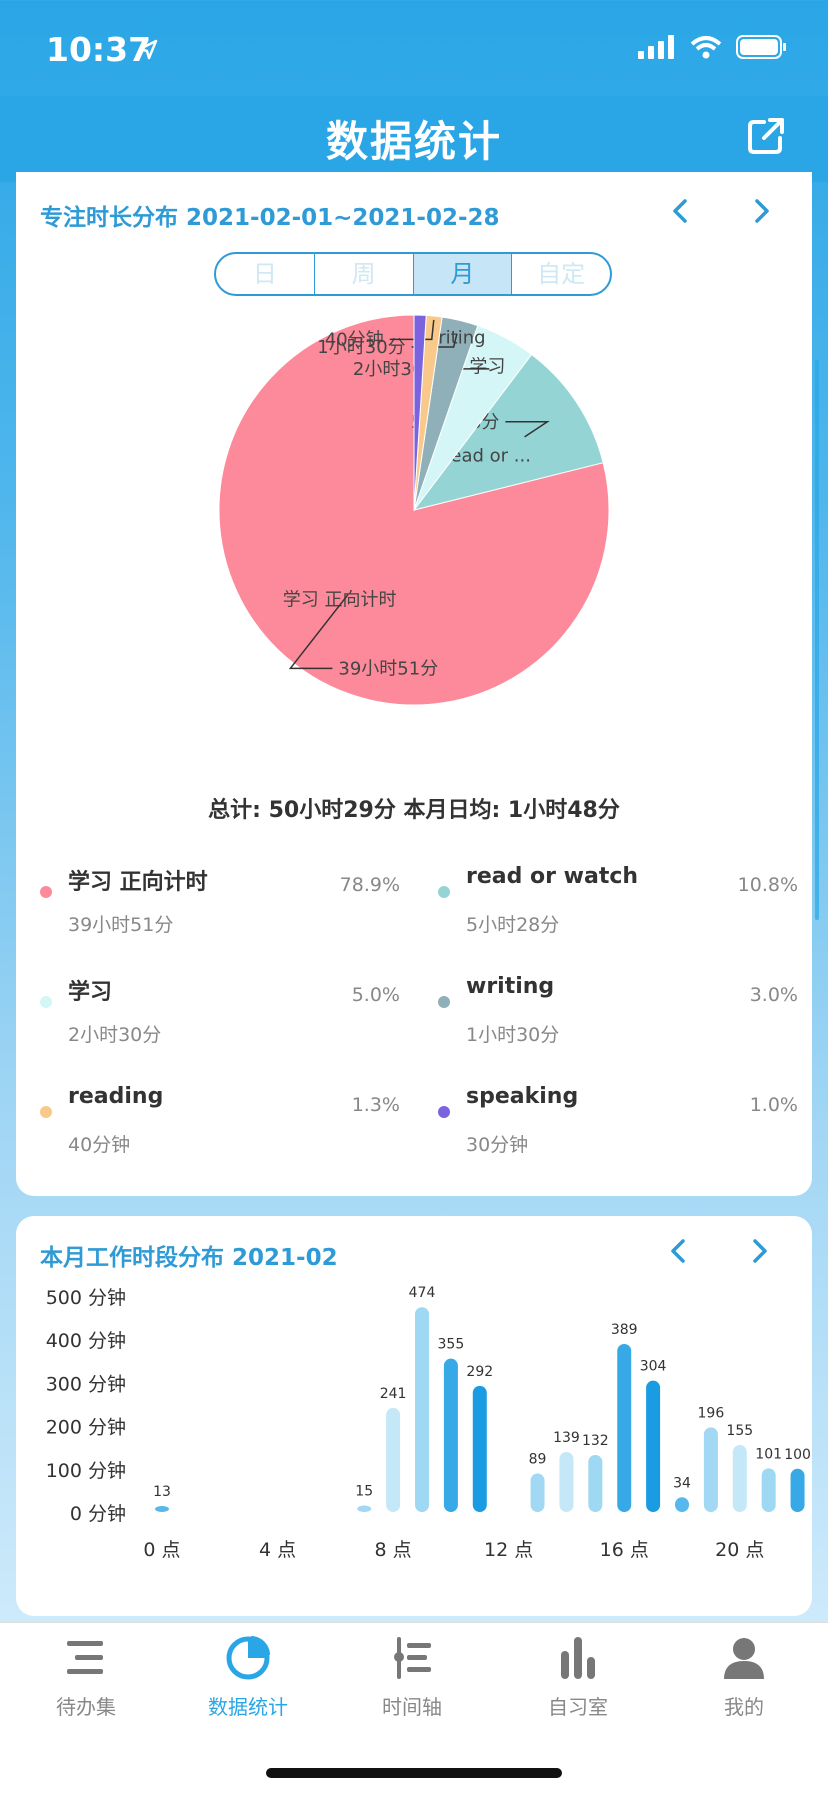 Image resolution: width=828 pixels, height=1793 pixels. What do you see at coordinates (412, 1658) in the screenshot?
I see `timeline-icon` at bounding box center [412, 1658].